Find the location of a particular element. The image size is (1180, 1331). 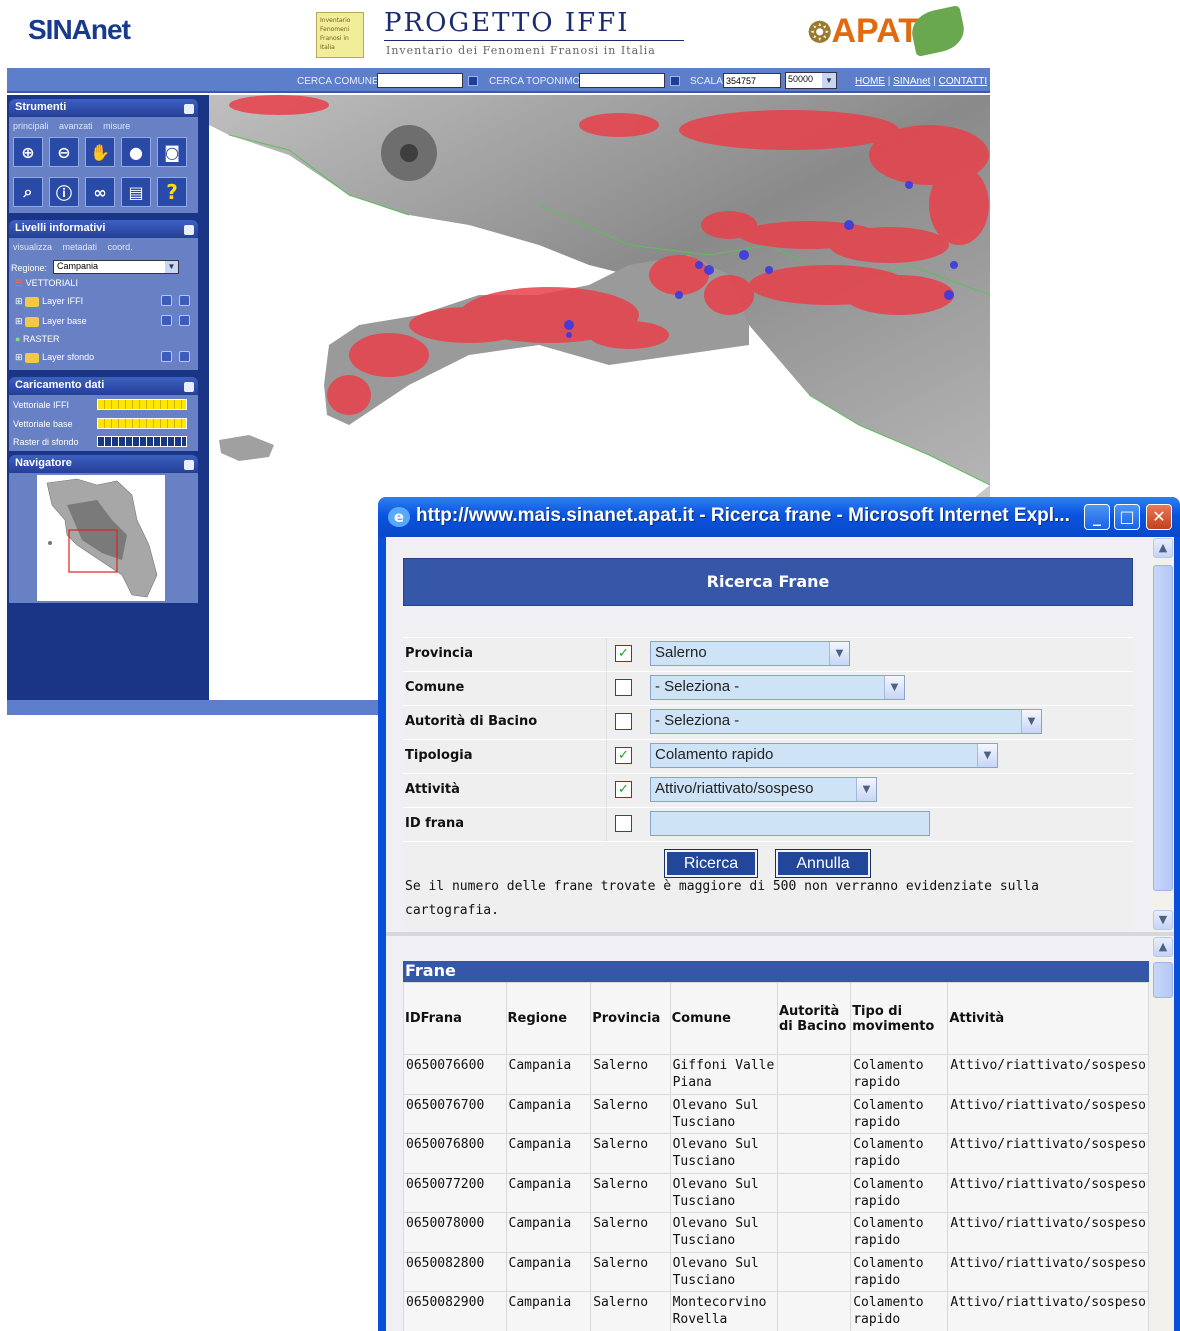

info-icon: ⓘ is located at coordinates (64, 192).